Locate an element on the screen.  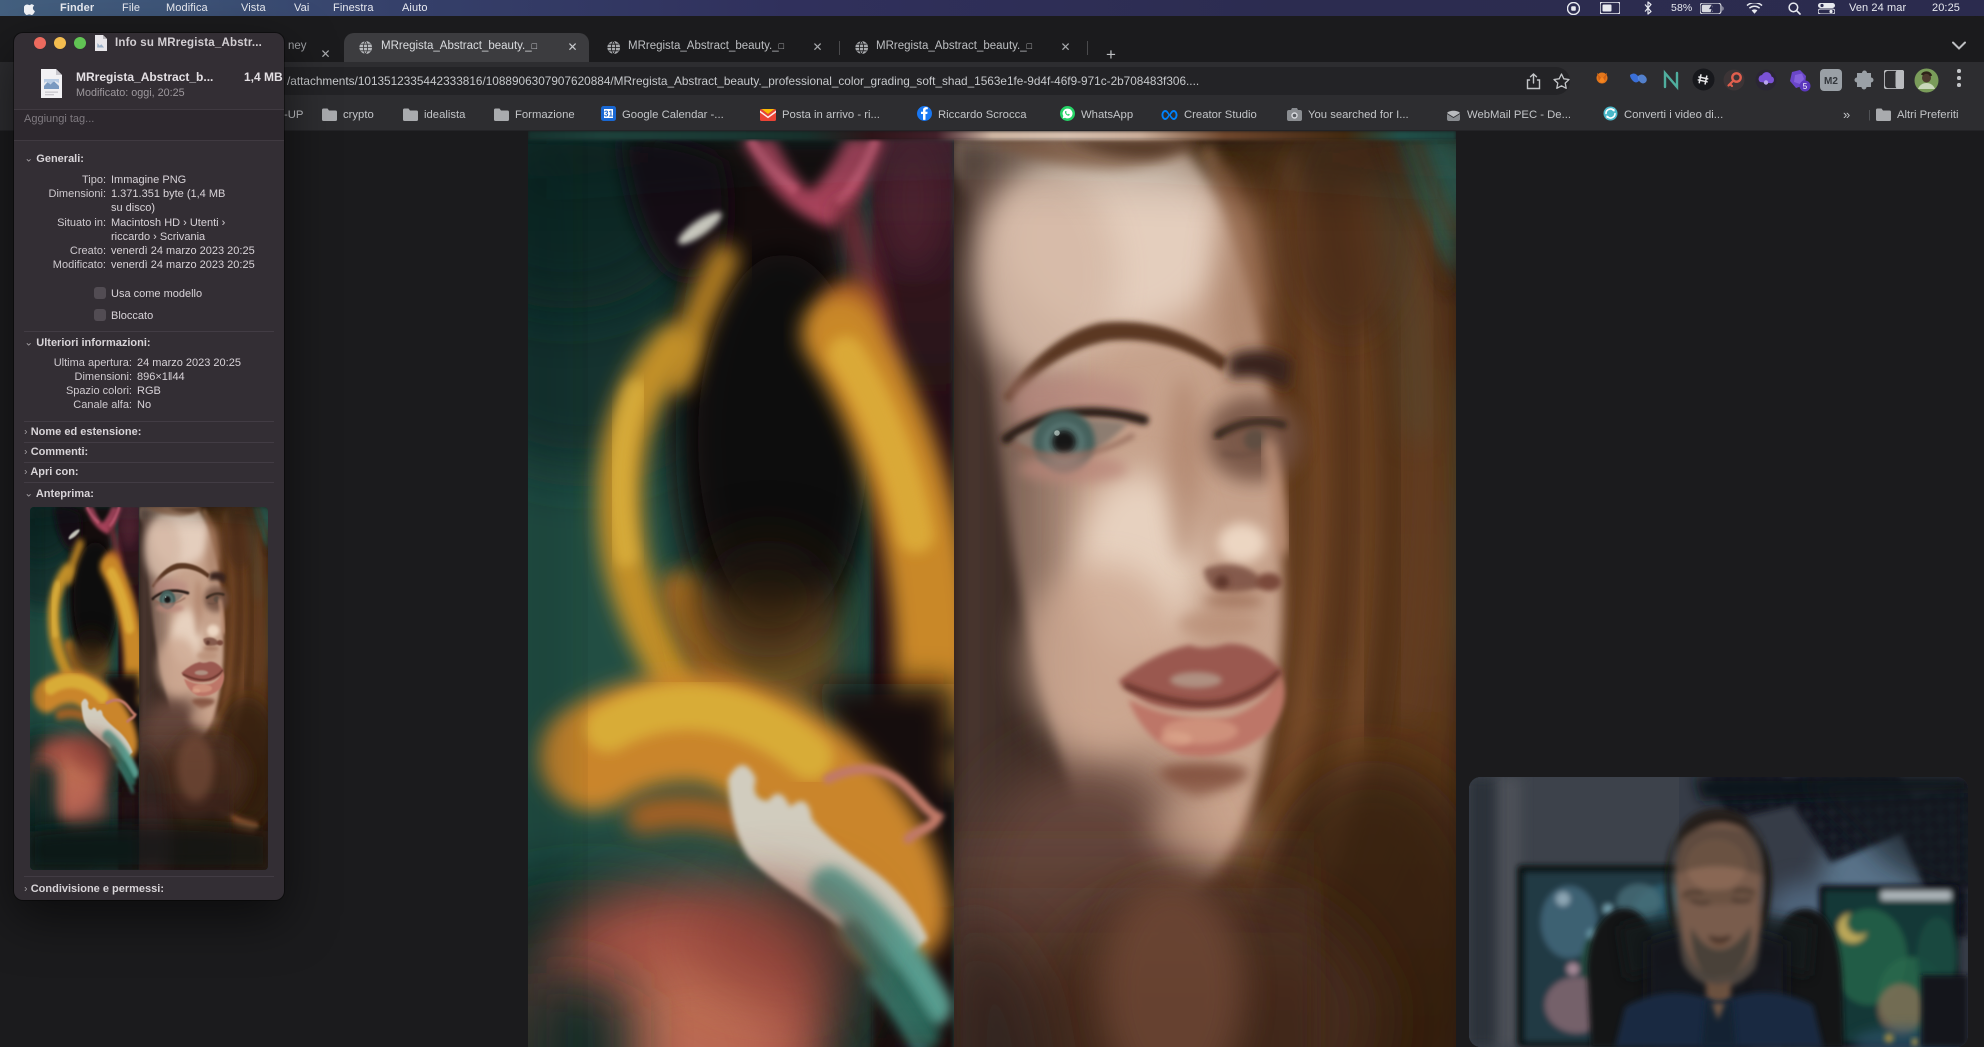
svg-text: 31 is located at coordinates (608, 114).